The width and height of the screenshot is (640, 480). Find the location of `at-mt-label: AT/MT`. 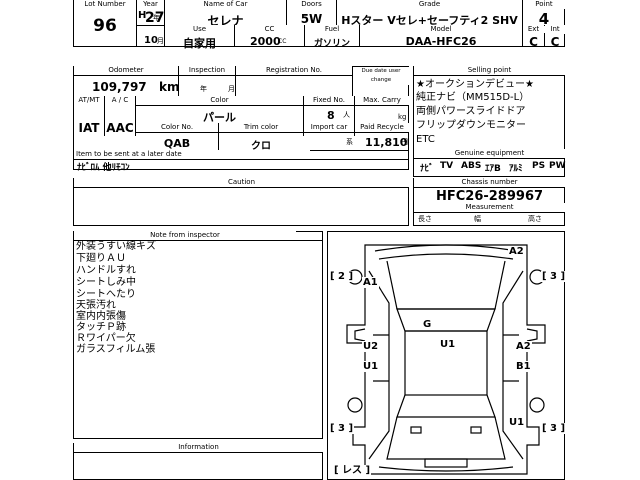

at-mt-label: AT/MT is located at coordinates (89, 100).